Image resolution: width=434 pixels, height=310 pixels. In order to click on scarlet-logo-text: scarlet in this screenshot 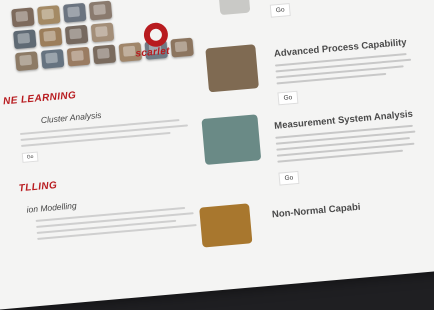, I will do `click(153, 52)`.